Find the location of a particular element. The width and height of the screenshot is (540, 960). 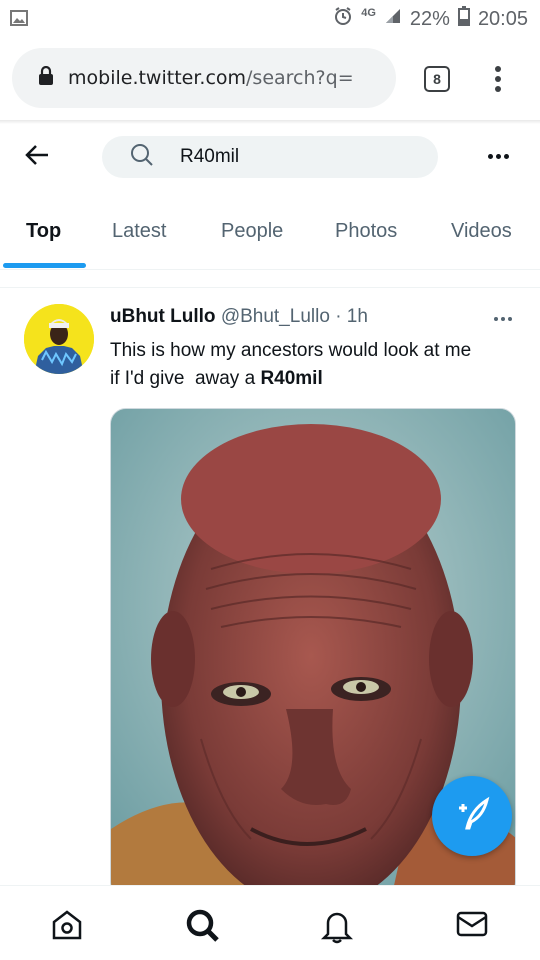

more-icon is located at coordinates (498, 156).